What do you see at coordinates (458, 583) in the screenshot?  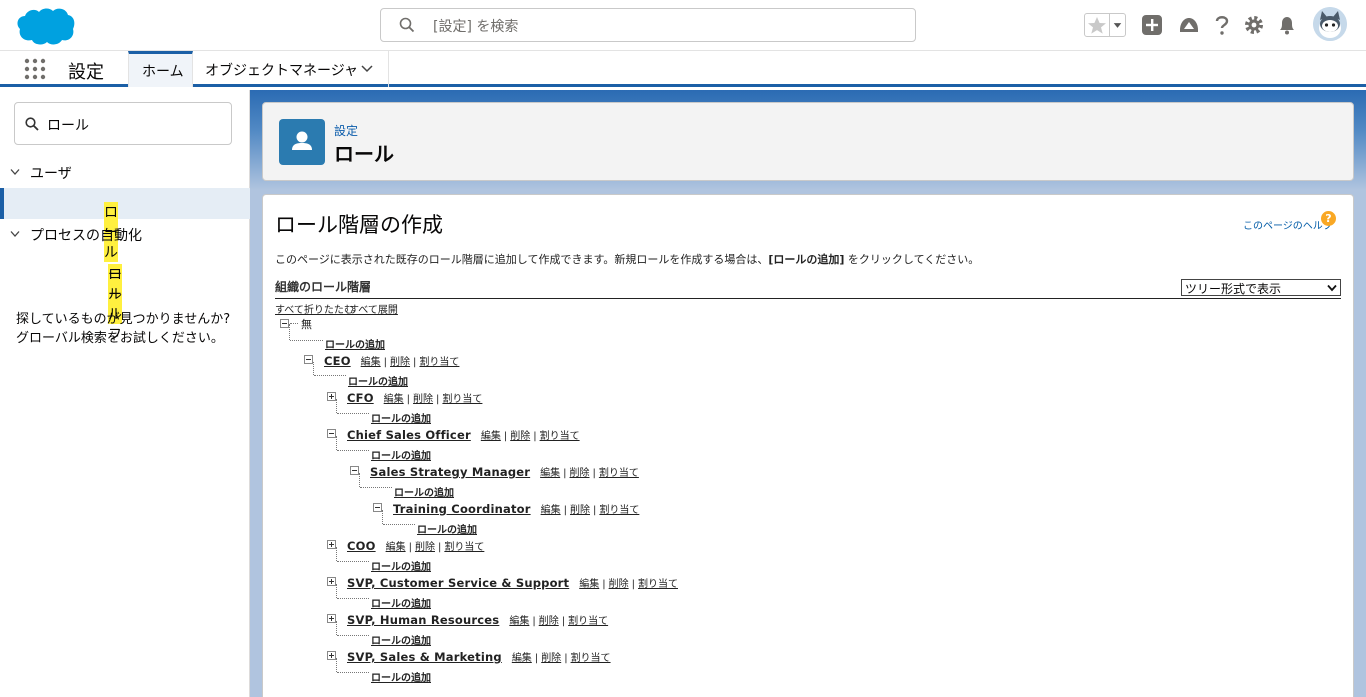 I see `role-link: SVP, Customer Service & Support` at bounding box center [458, 583].